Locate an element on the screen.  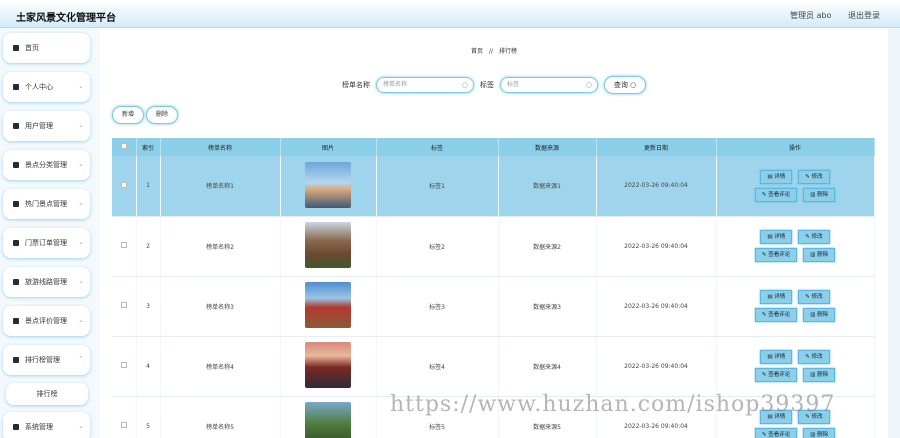
watermark: https://www.huzhan.com/ishop39397 is located at coordinates (613, 404).